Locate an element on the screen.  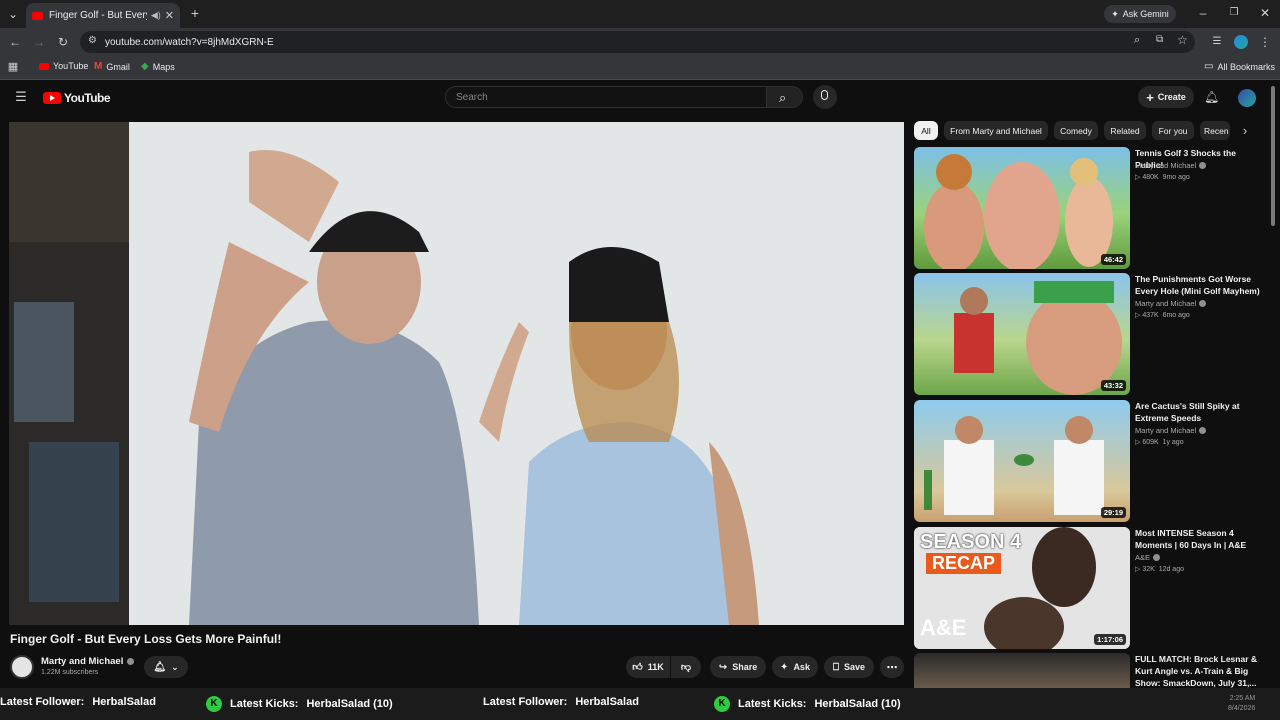
bookmark-gmail: M Gmail is located at coordinates (112, 66).